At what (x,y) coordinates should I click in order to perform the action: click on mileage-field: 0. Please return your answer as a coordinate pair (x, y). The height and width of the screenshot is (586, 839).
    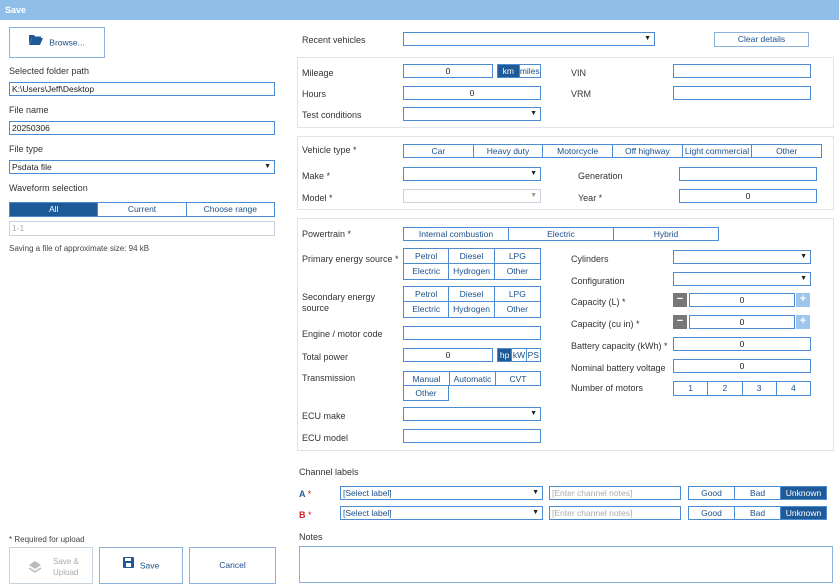
    Looking at the image, I should click on (448, 71).